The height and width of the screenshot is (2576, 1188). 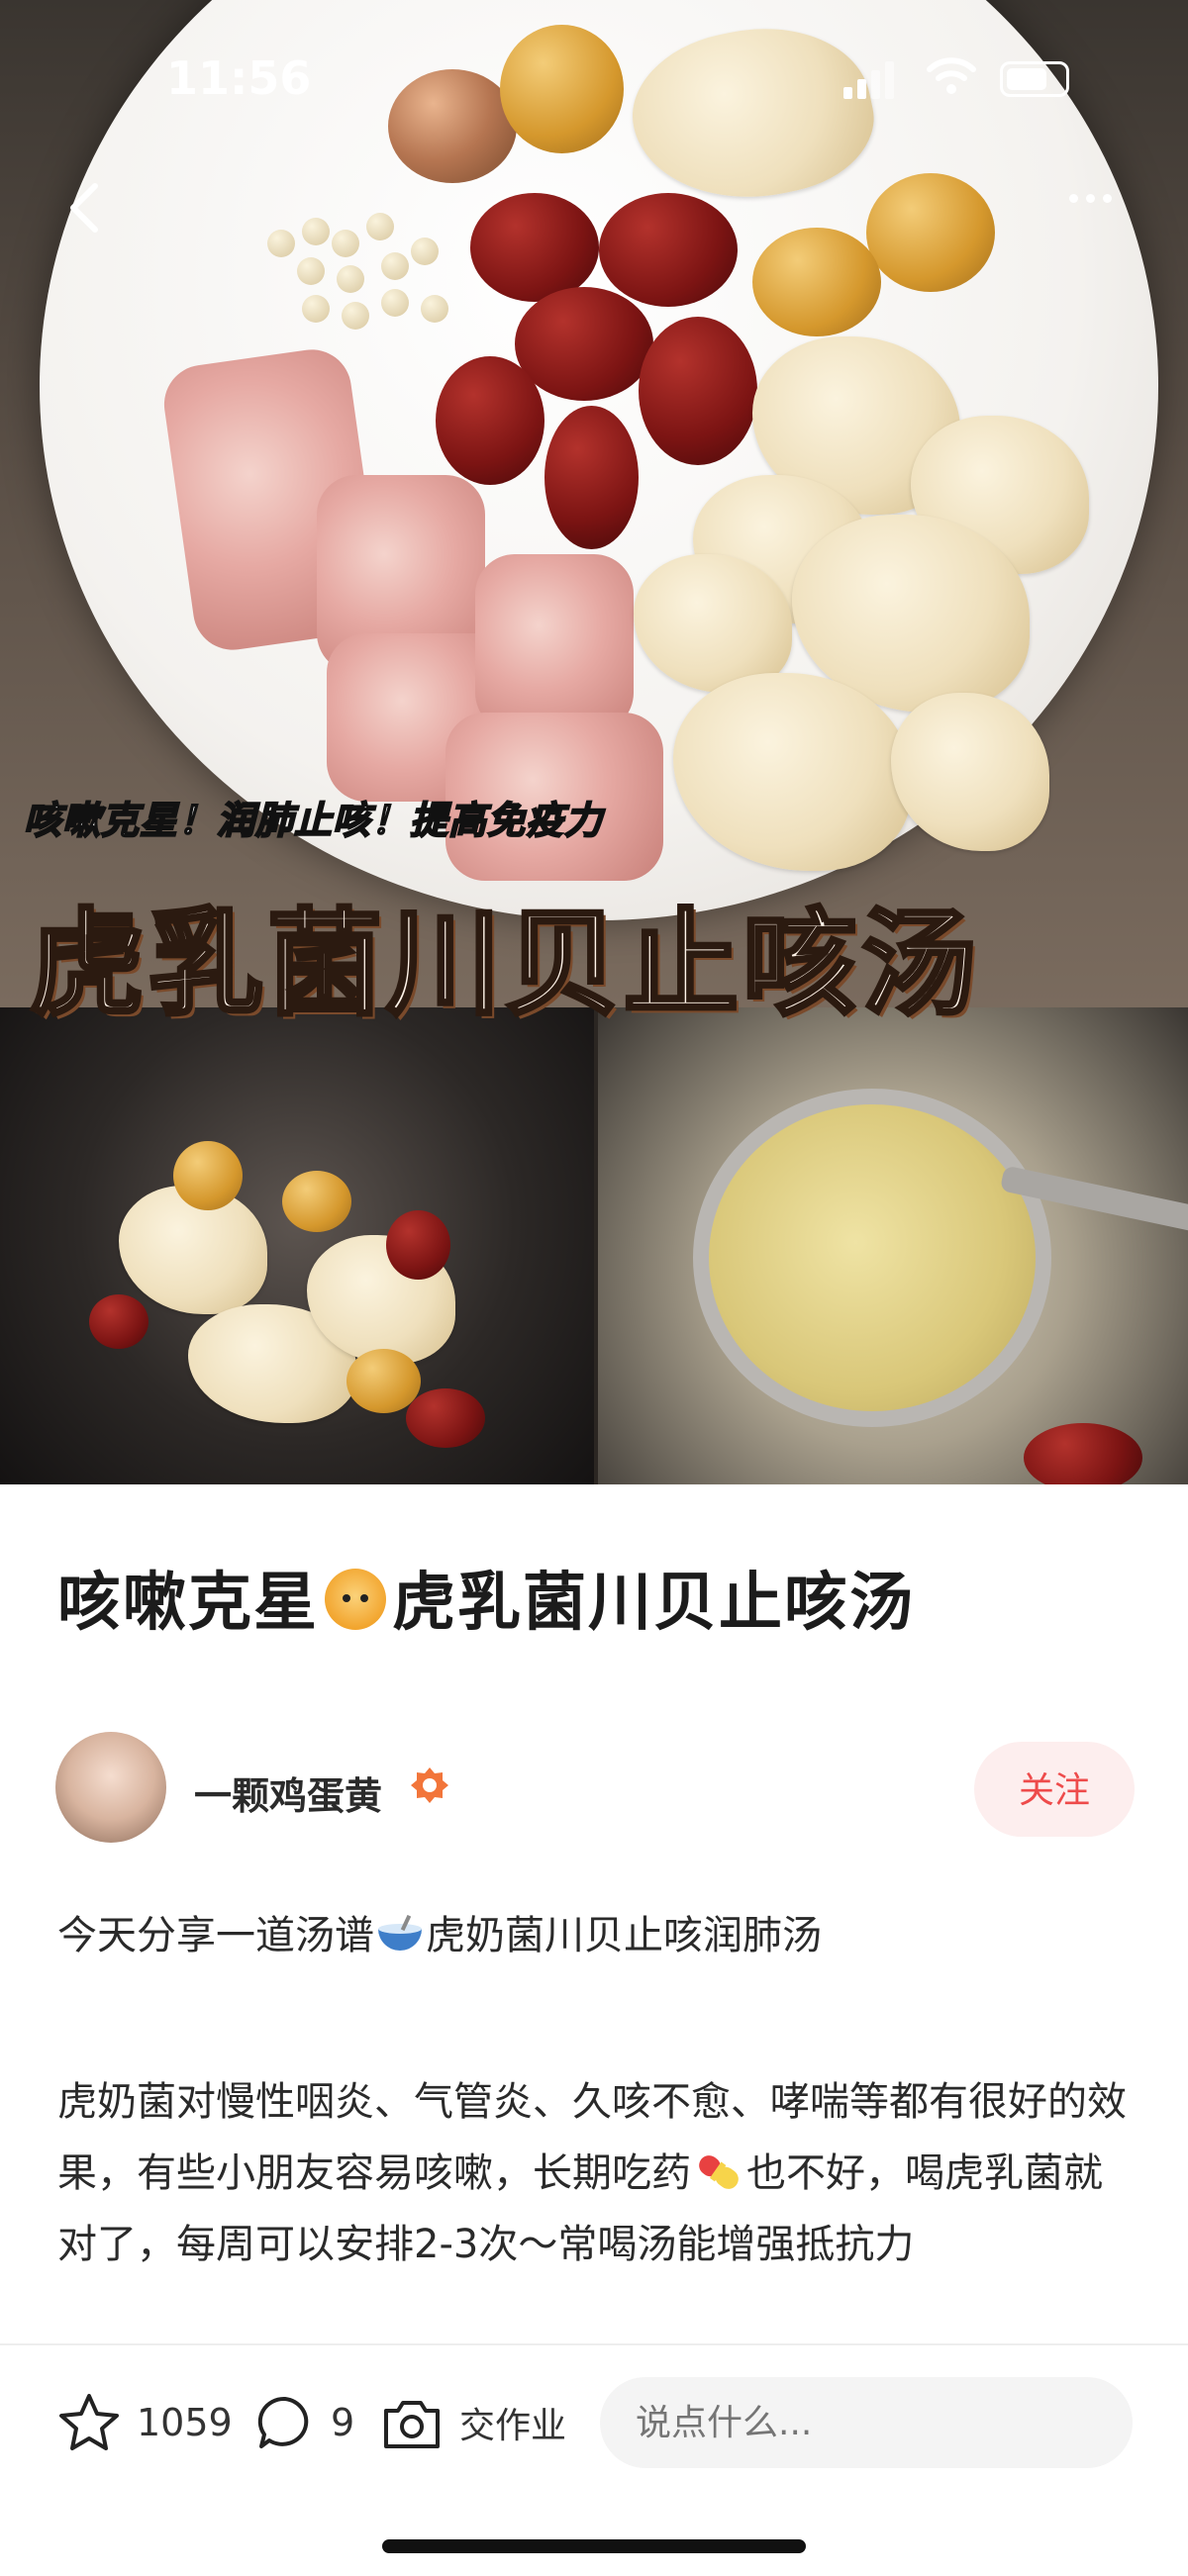 What do you see at coordinates (87, 208) in the screenshot?
I see `back-arrow-icon` at bounding box center [87, 208].